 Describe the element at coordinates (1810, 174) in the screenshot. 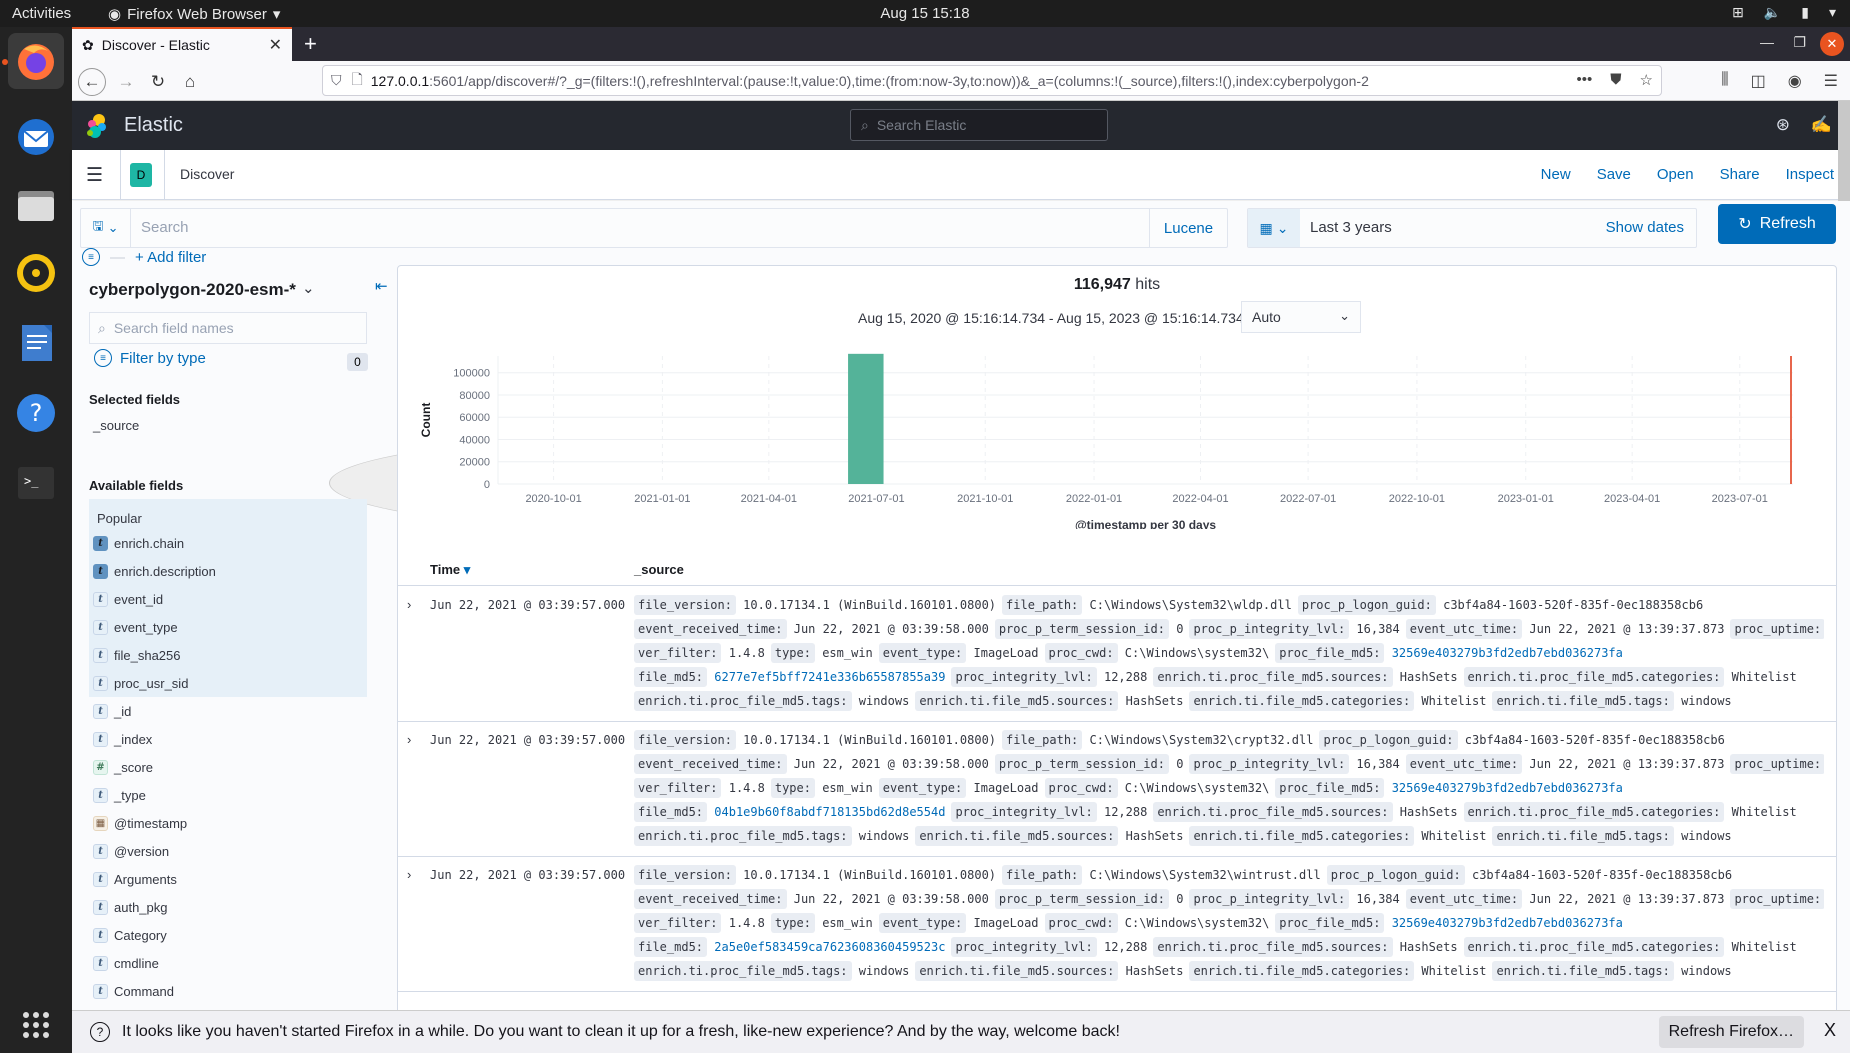

I see `inspect-button: Inspect` at that location.